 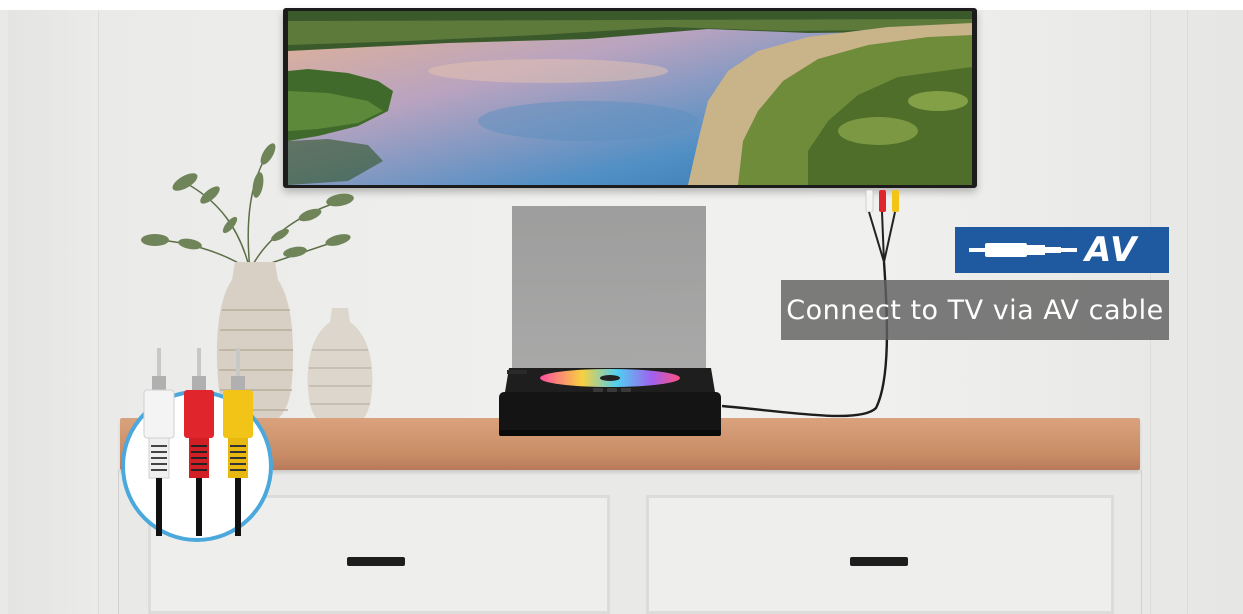 I want to click on yellow-rca-plug-icon, so click(x=238, y=442).